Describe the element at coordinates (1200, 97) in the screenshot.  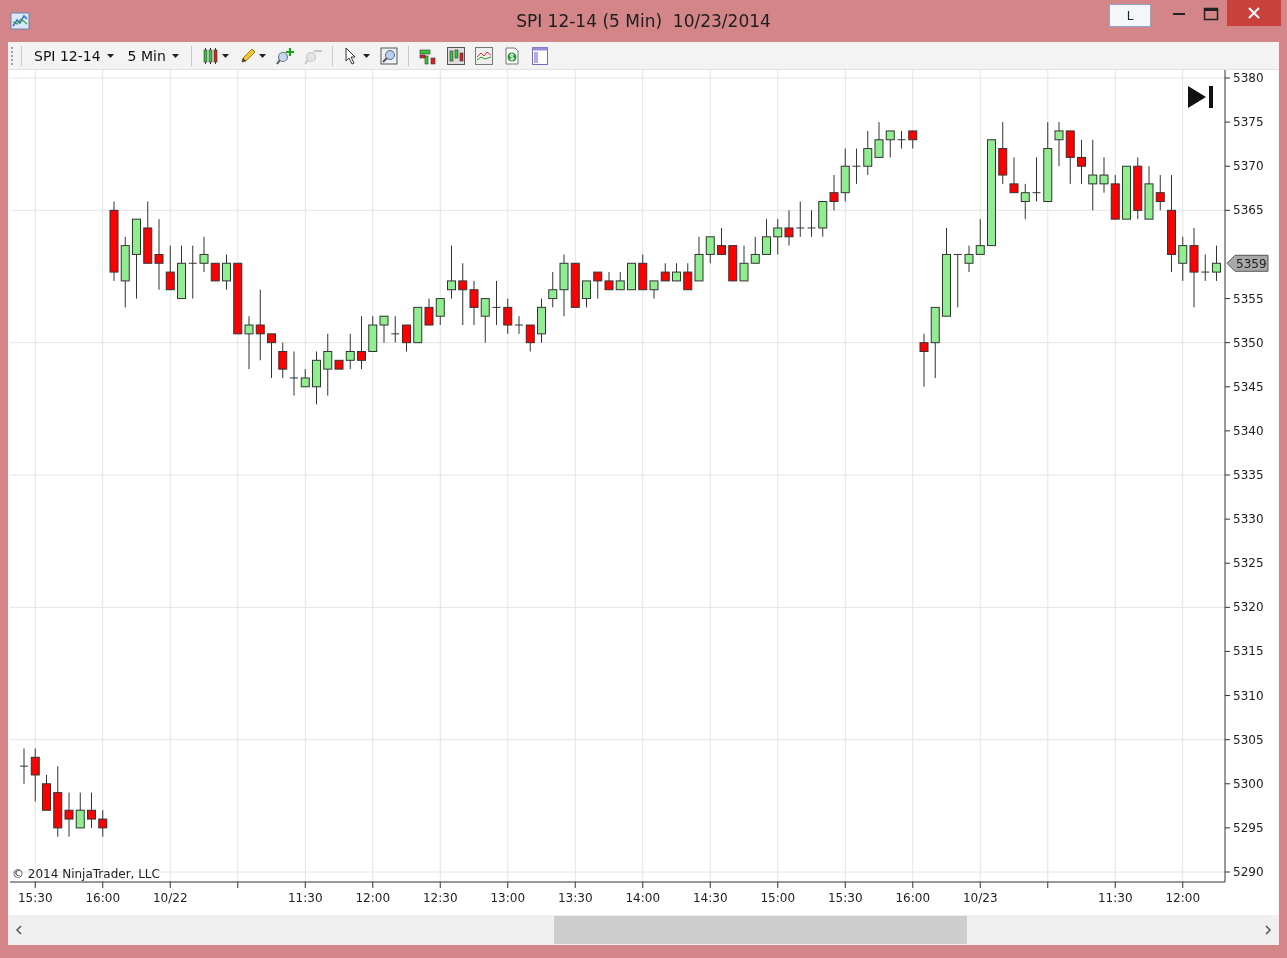
I see `skip-to-end-icon` at that location.